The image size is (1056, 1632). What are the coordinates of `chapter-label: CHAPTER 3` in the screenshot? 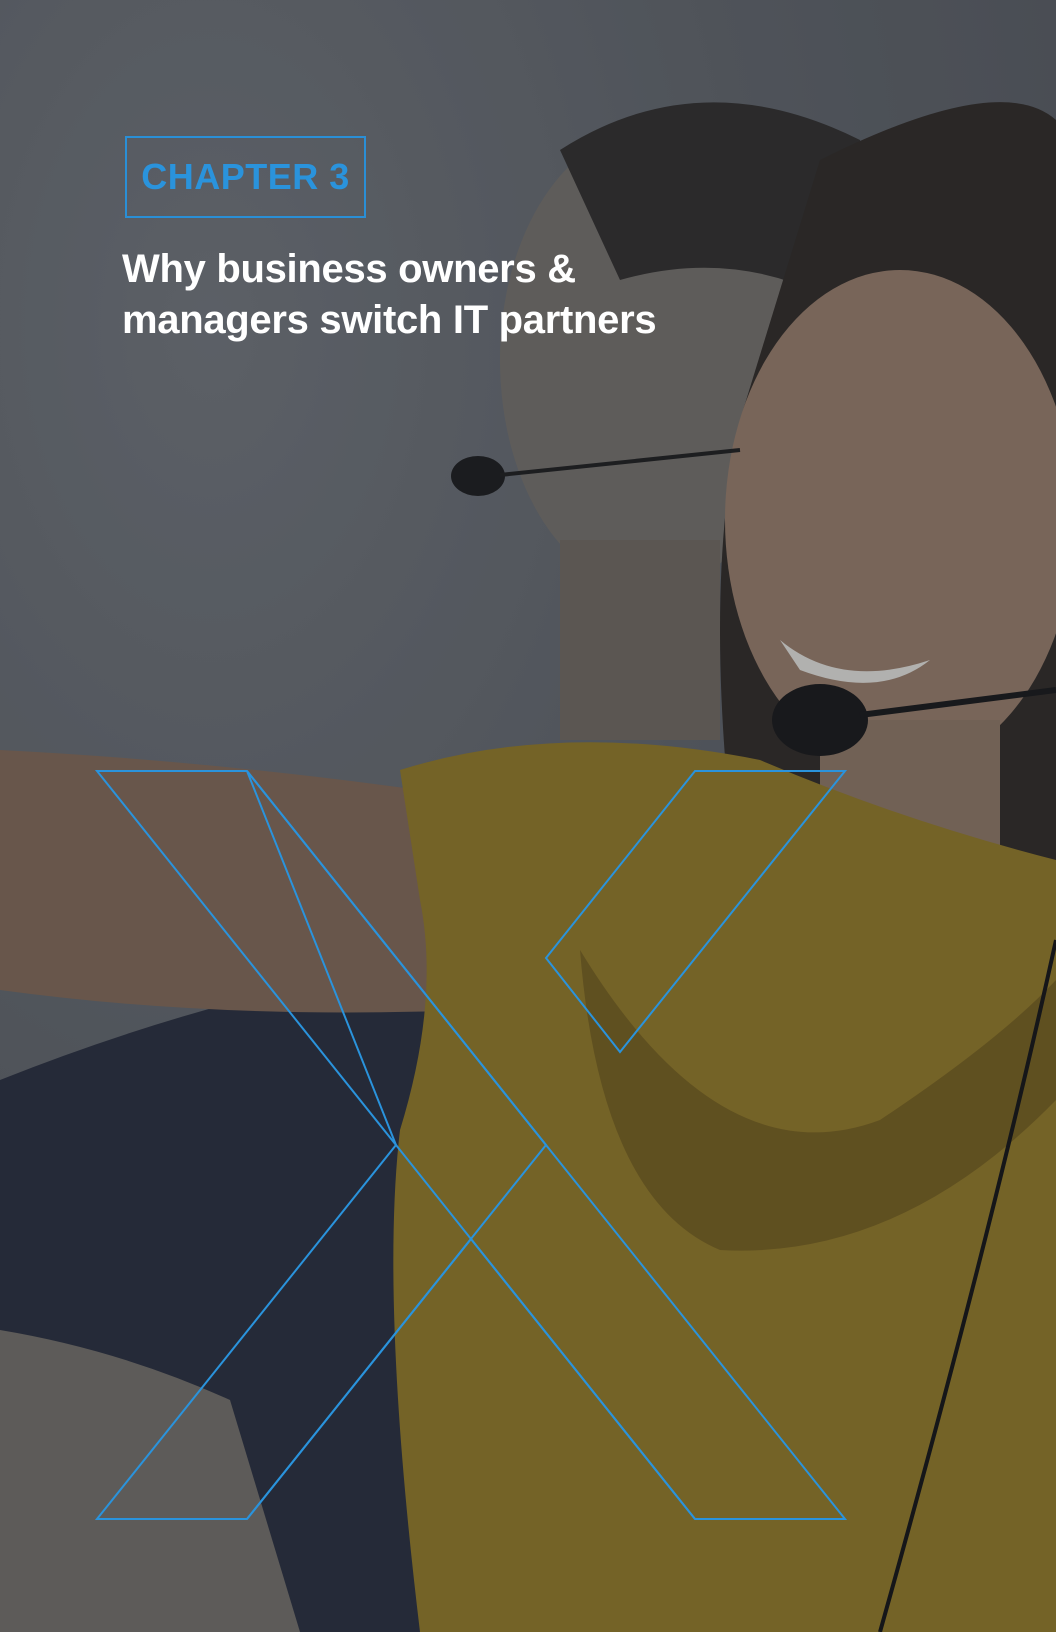 It's located at (245, 176).